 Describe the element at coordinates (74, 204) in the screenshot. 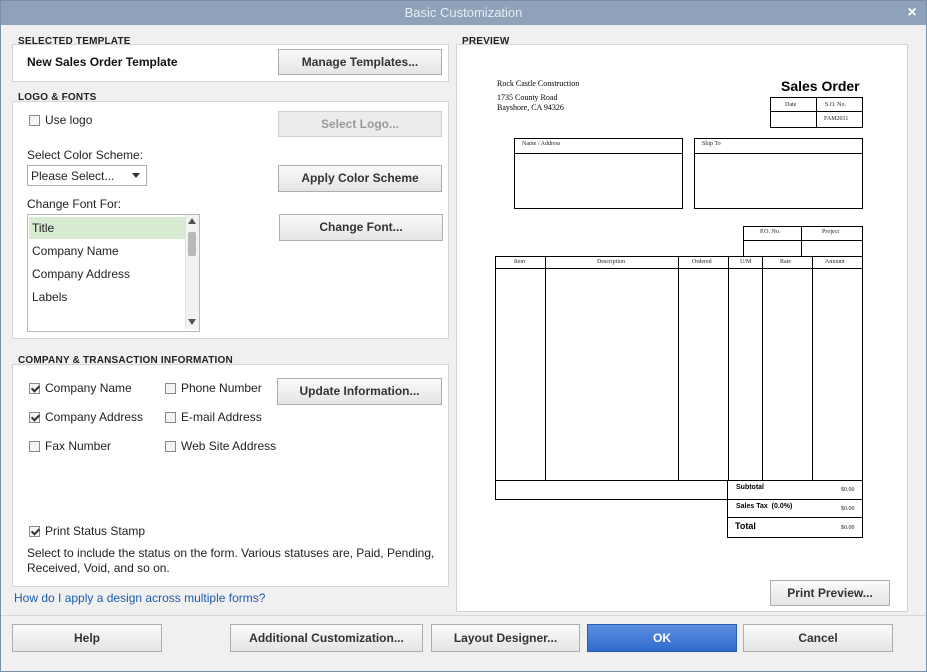

I see `change-font-for-label: Change Font For:` at that location.